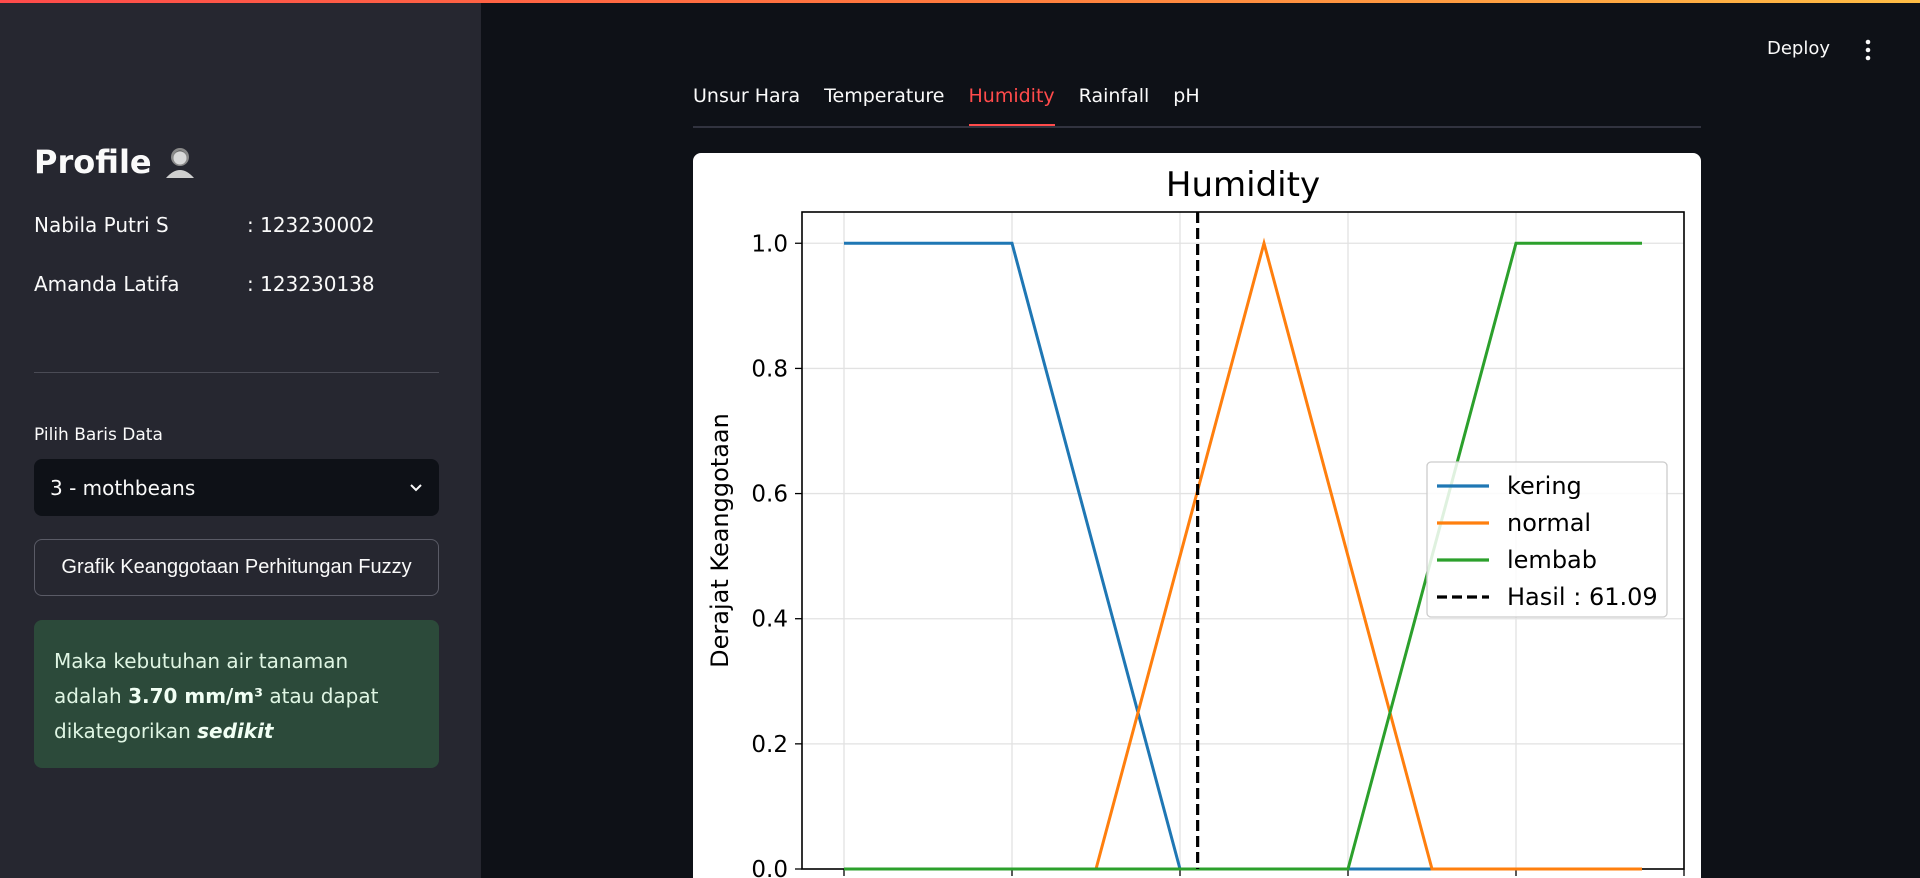  What do you see at coordinates (1114, 106) in the screenshot?
I see `tab-rainfall: Rainfall` at bounding box center [1114, 106].